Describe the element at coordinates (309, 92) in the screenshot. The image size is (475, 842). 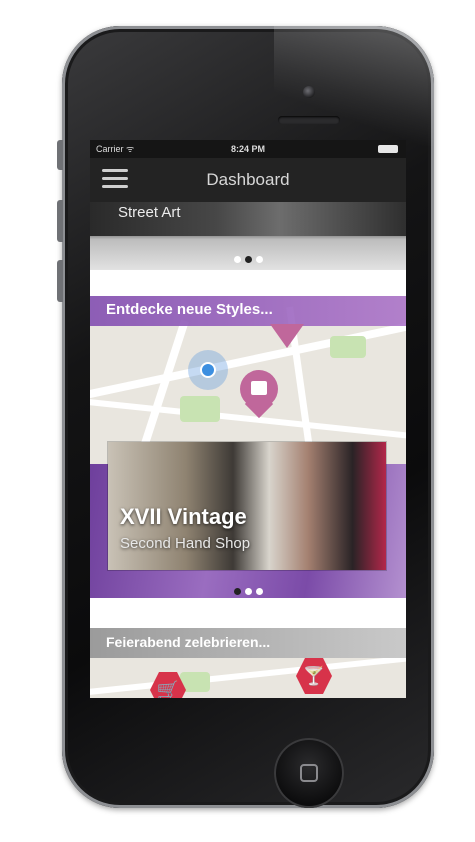
I see `front-camera` at that location.